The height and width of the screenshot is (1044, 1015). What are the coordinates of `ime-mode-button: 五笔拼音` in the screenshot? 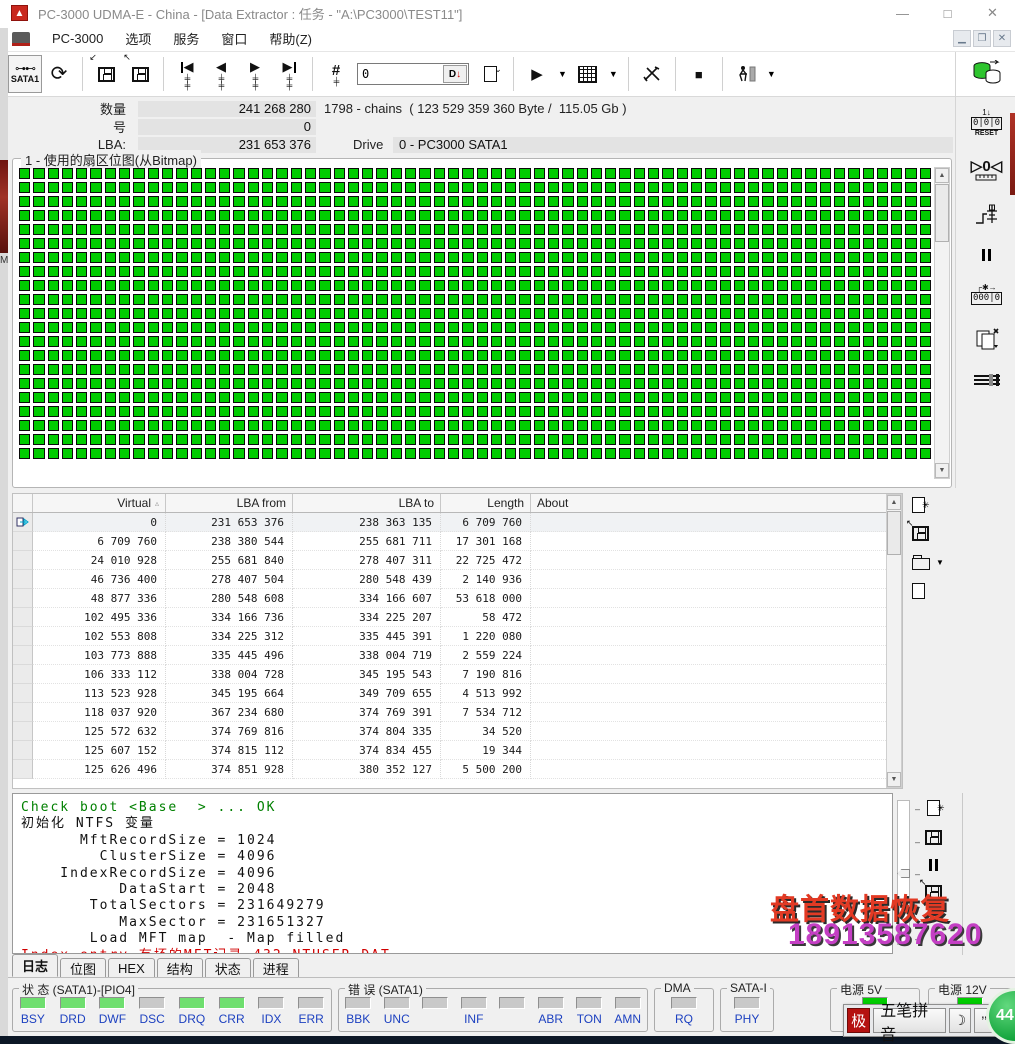 It's located at (910, 1023).